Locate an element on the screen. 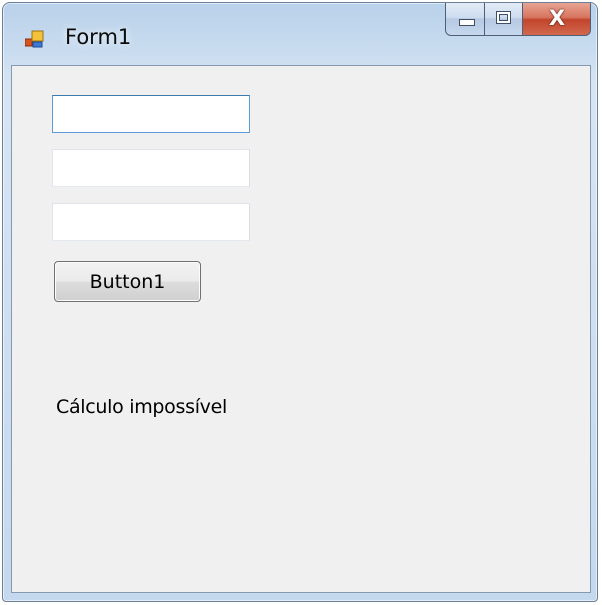  textbox1-input is located at coordinates (151, 114).